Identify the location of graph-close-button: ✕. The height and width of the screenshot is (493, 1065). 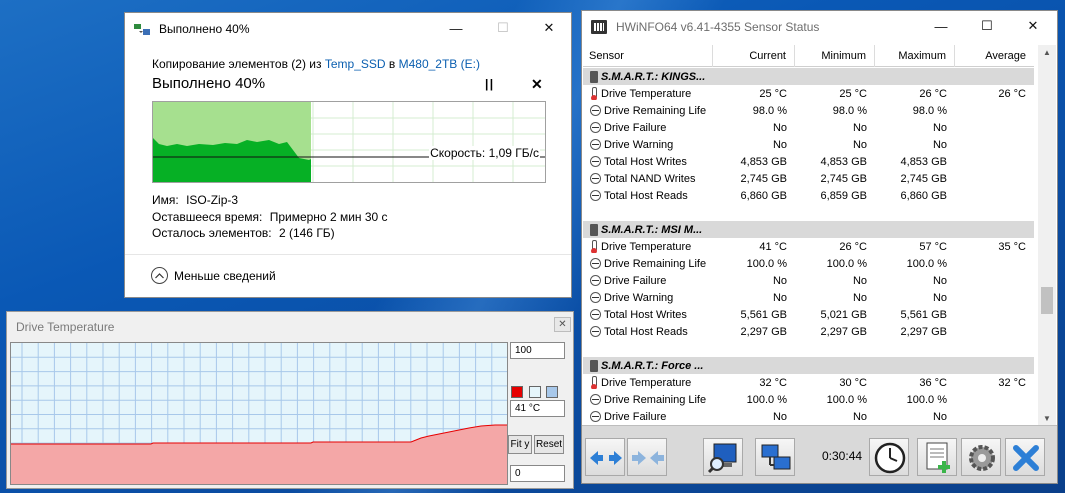
(562, 324).